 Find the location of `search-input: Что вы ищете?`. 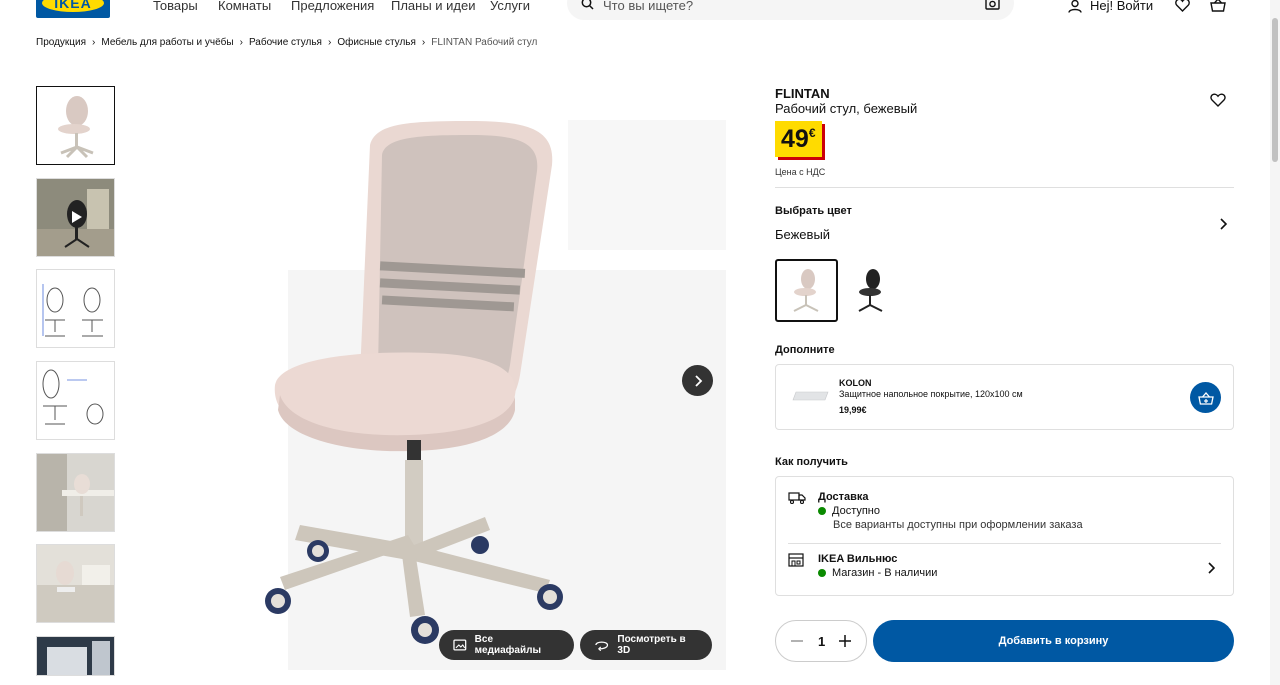

search-input: Что вы ищете? is located at coordinates (648, 6).